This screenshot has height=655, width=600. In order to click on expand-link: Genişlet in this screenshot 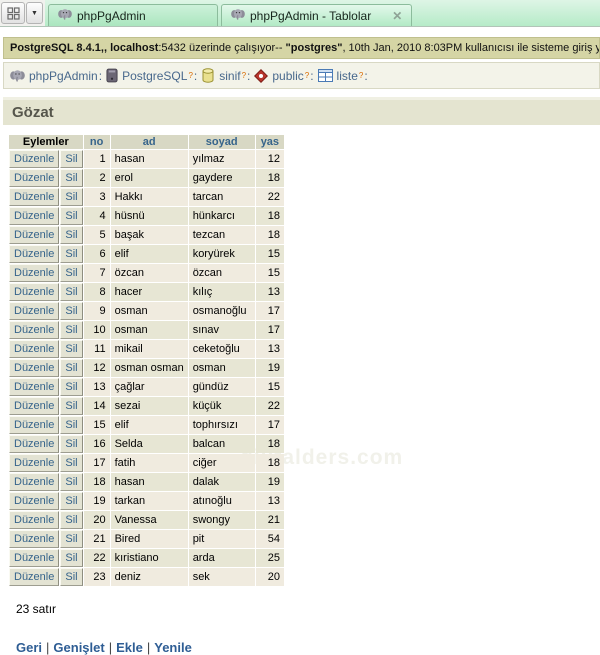, I will do `click(78, 647)`.